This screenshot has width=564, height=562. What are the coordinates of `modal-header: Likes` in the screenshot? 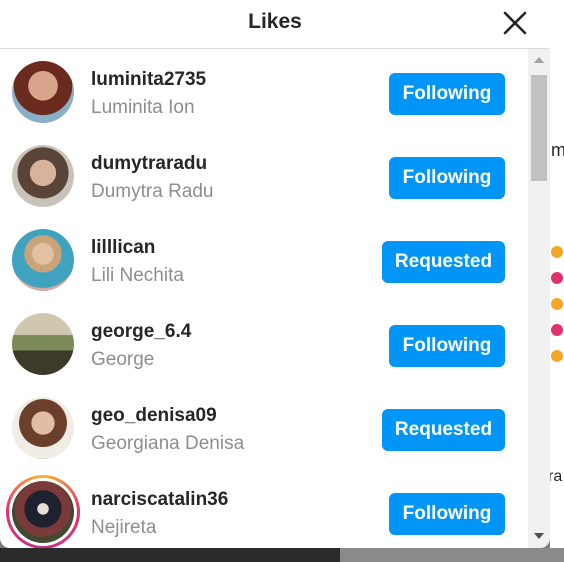 It's located at (275, 24).